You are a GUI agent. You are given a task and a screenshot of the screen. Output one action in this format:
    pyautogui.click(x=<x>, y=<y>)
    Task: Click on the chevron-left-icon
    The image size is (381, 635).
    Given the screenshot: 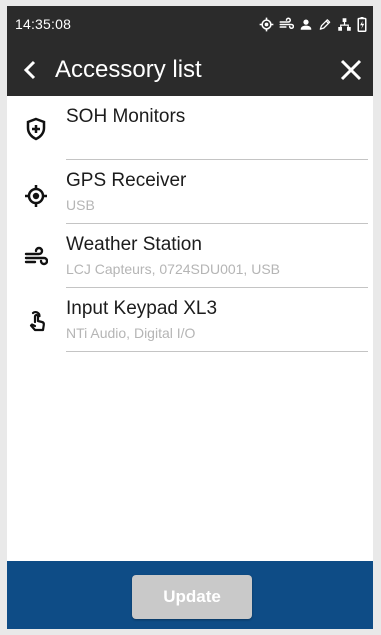 What is the action you would take?
    pyautogui.click(x=31, y=70)
    